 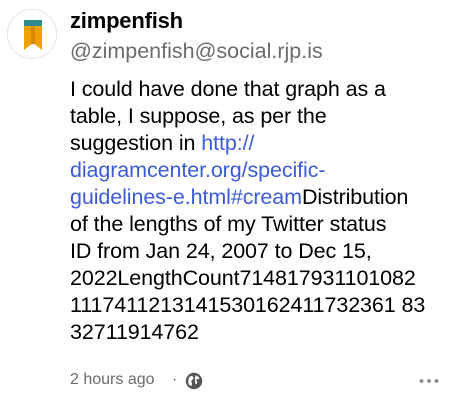 I want to click on status-line: suggestion in http://, so click(x=257, y=143).